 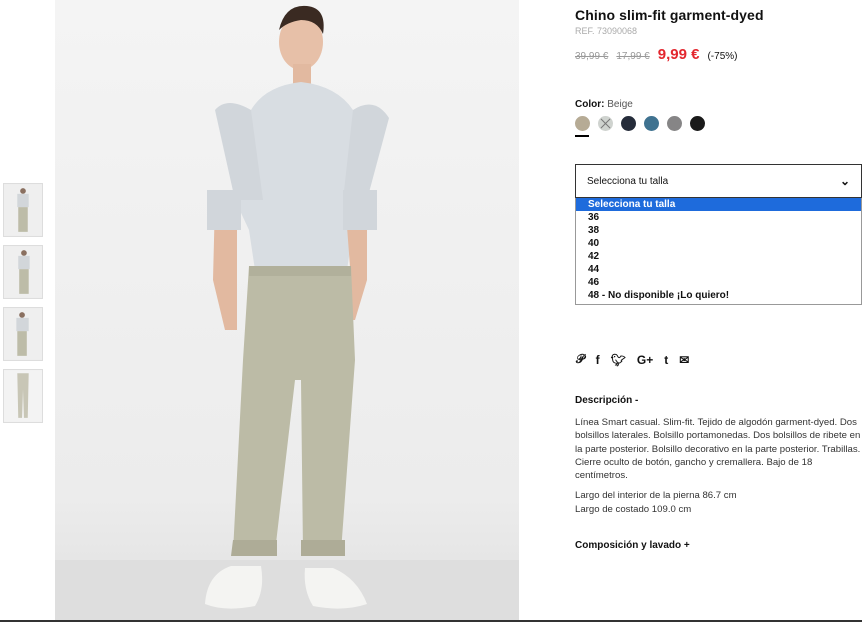 What do you see at coordinates (620, 104) in the screenshot?
I see `color-value: Beige` at bounding box center [620, 104].